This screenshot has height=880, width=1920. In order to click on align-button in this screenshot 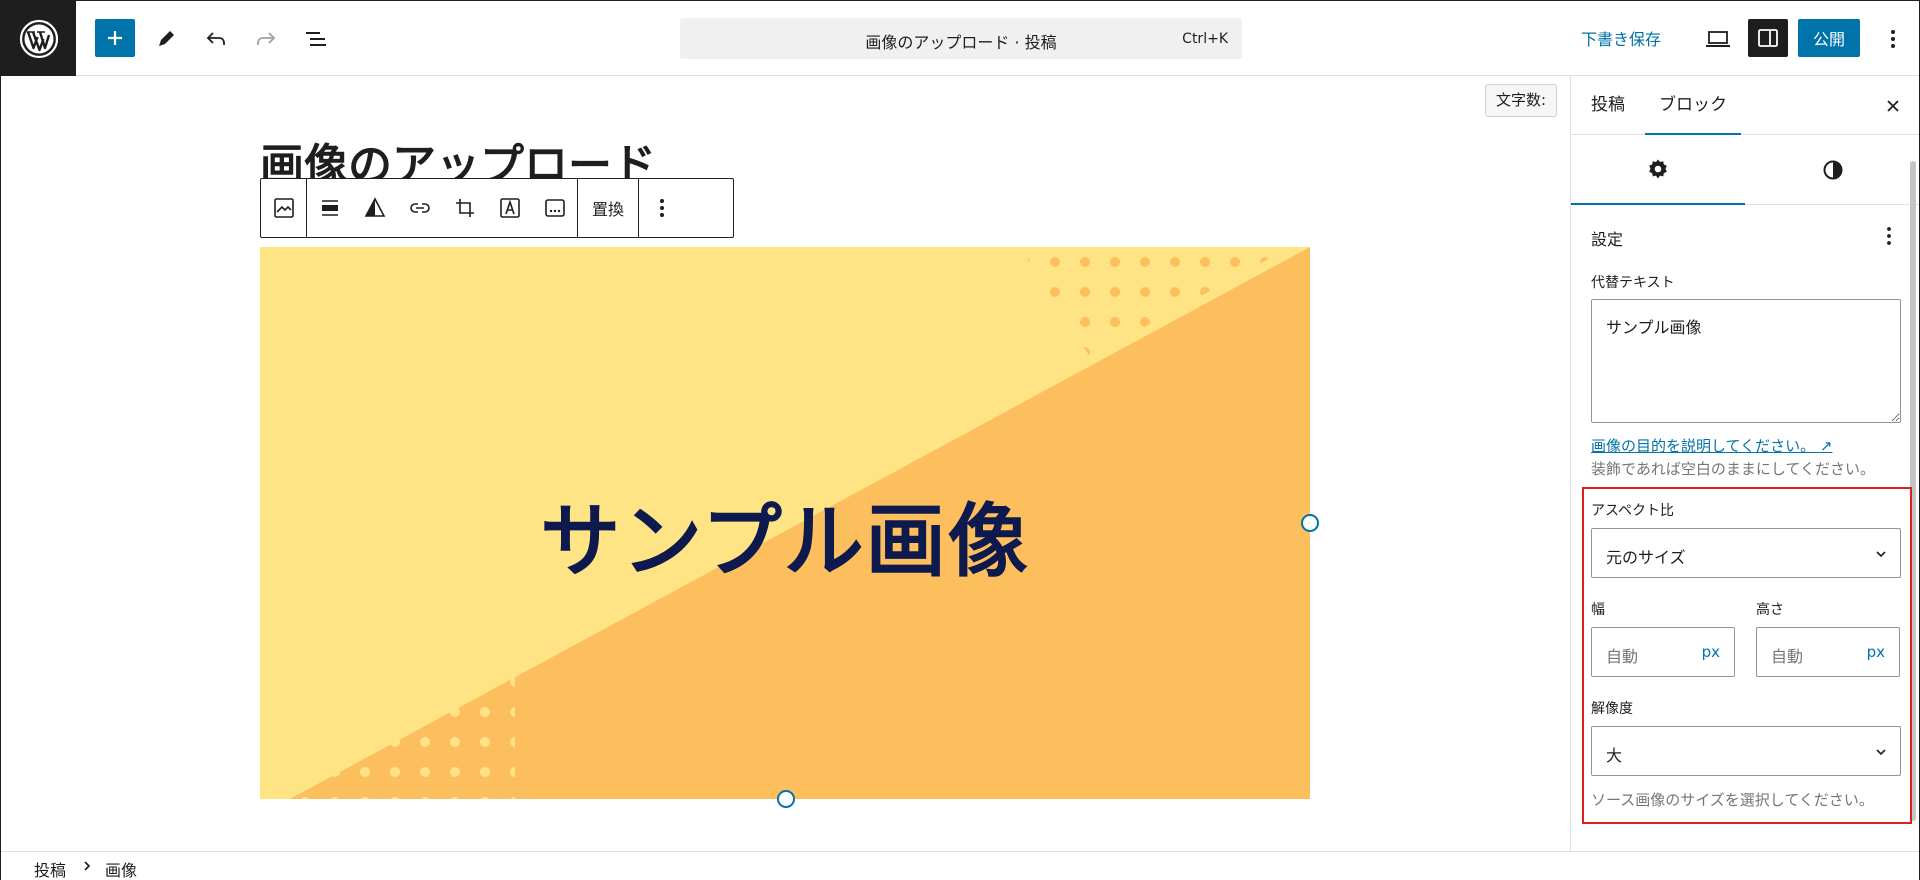, I will do `click(329, 208)`.